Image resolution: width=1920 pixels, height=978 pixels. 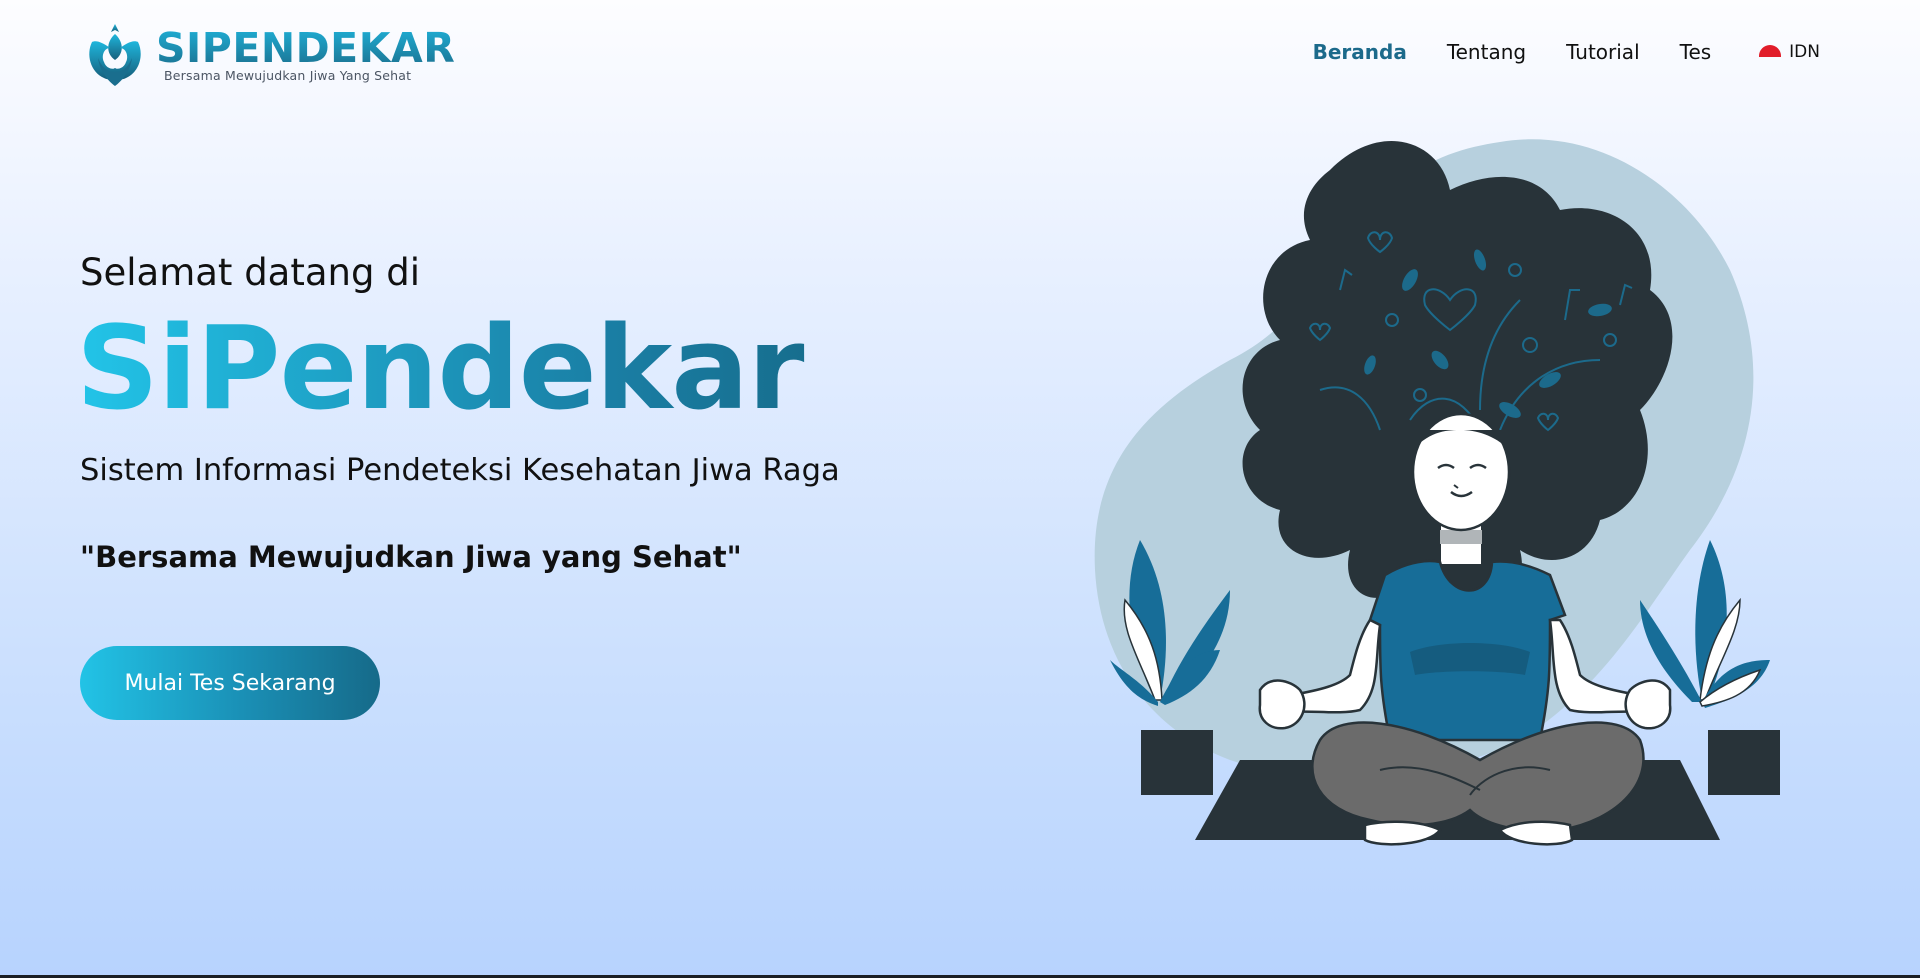 I want to click on right-hand, so click(x=1648, y=704).